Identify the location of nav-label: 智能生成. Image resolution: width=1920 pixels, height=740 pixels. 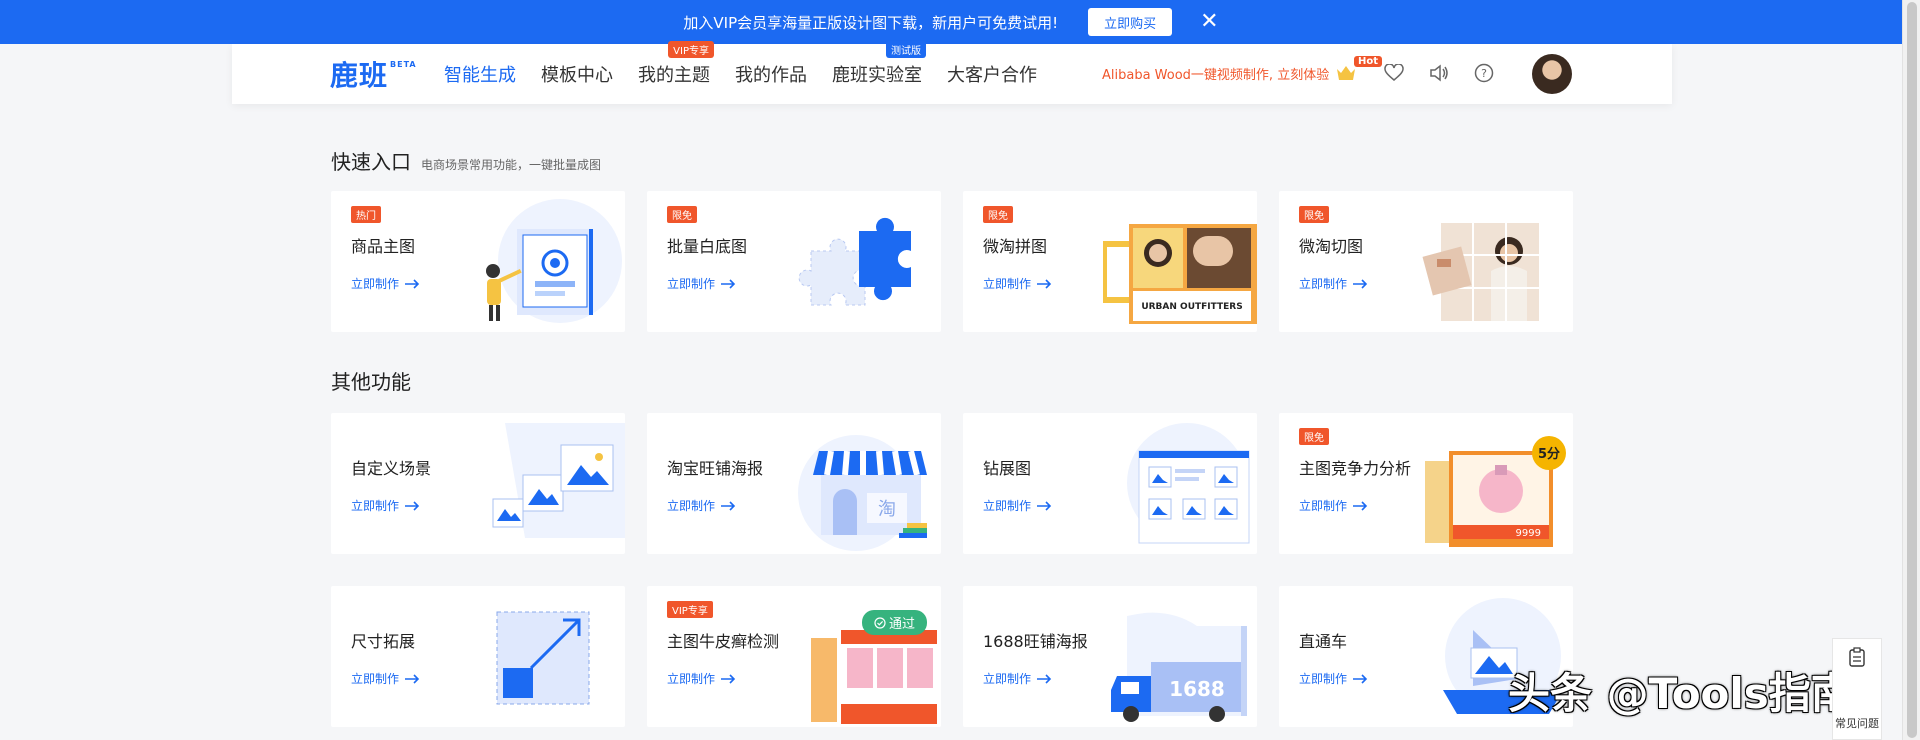
(480, 75).